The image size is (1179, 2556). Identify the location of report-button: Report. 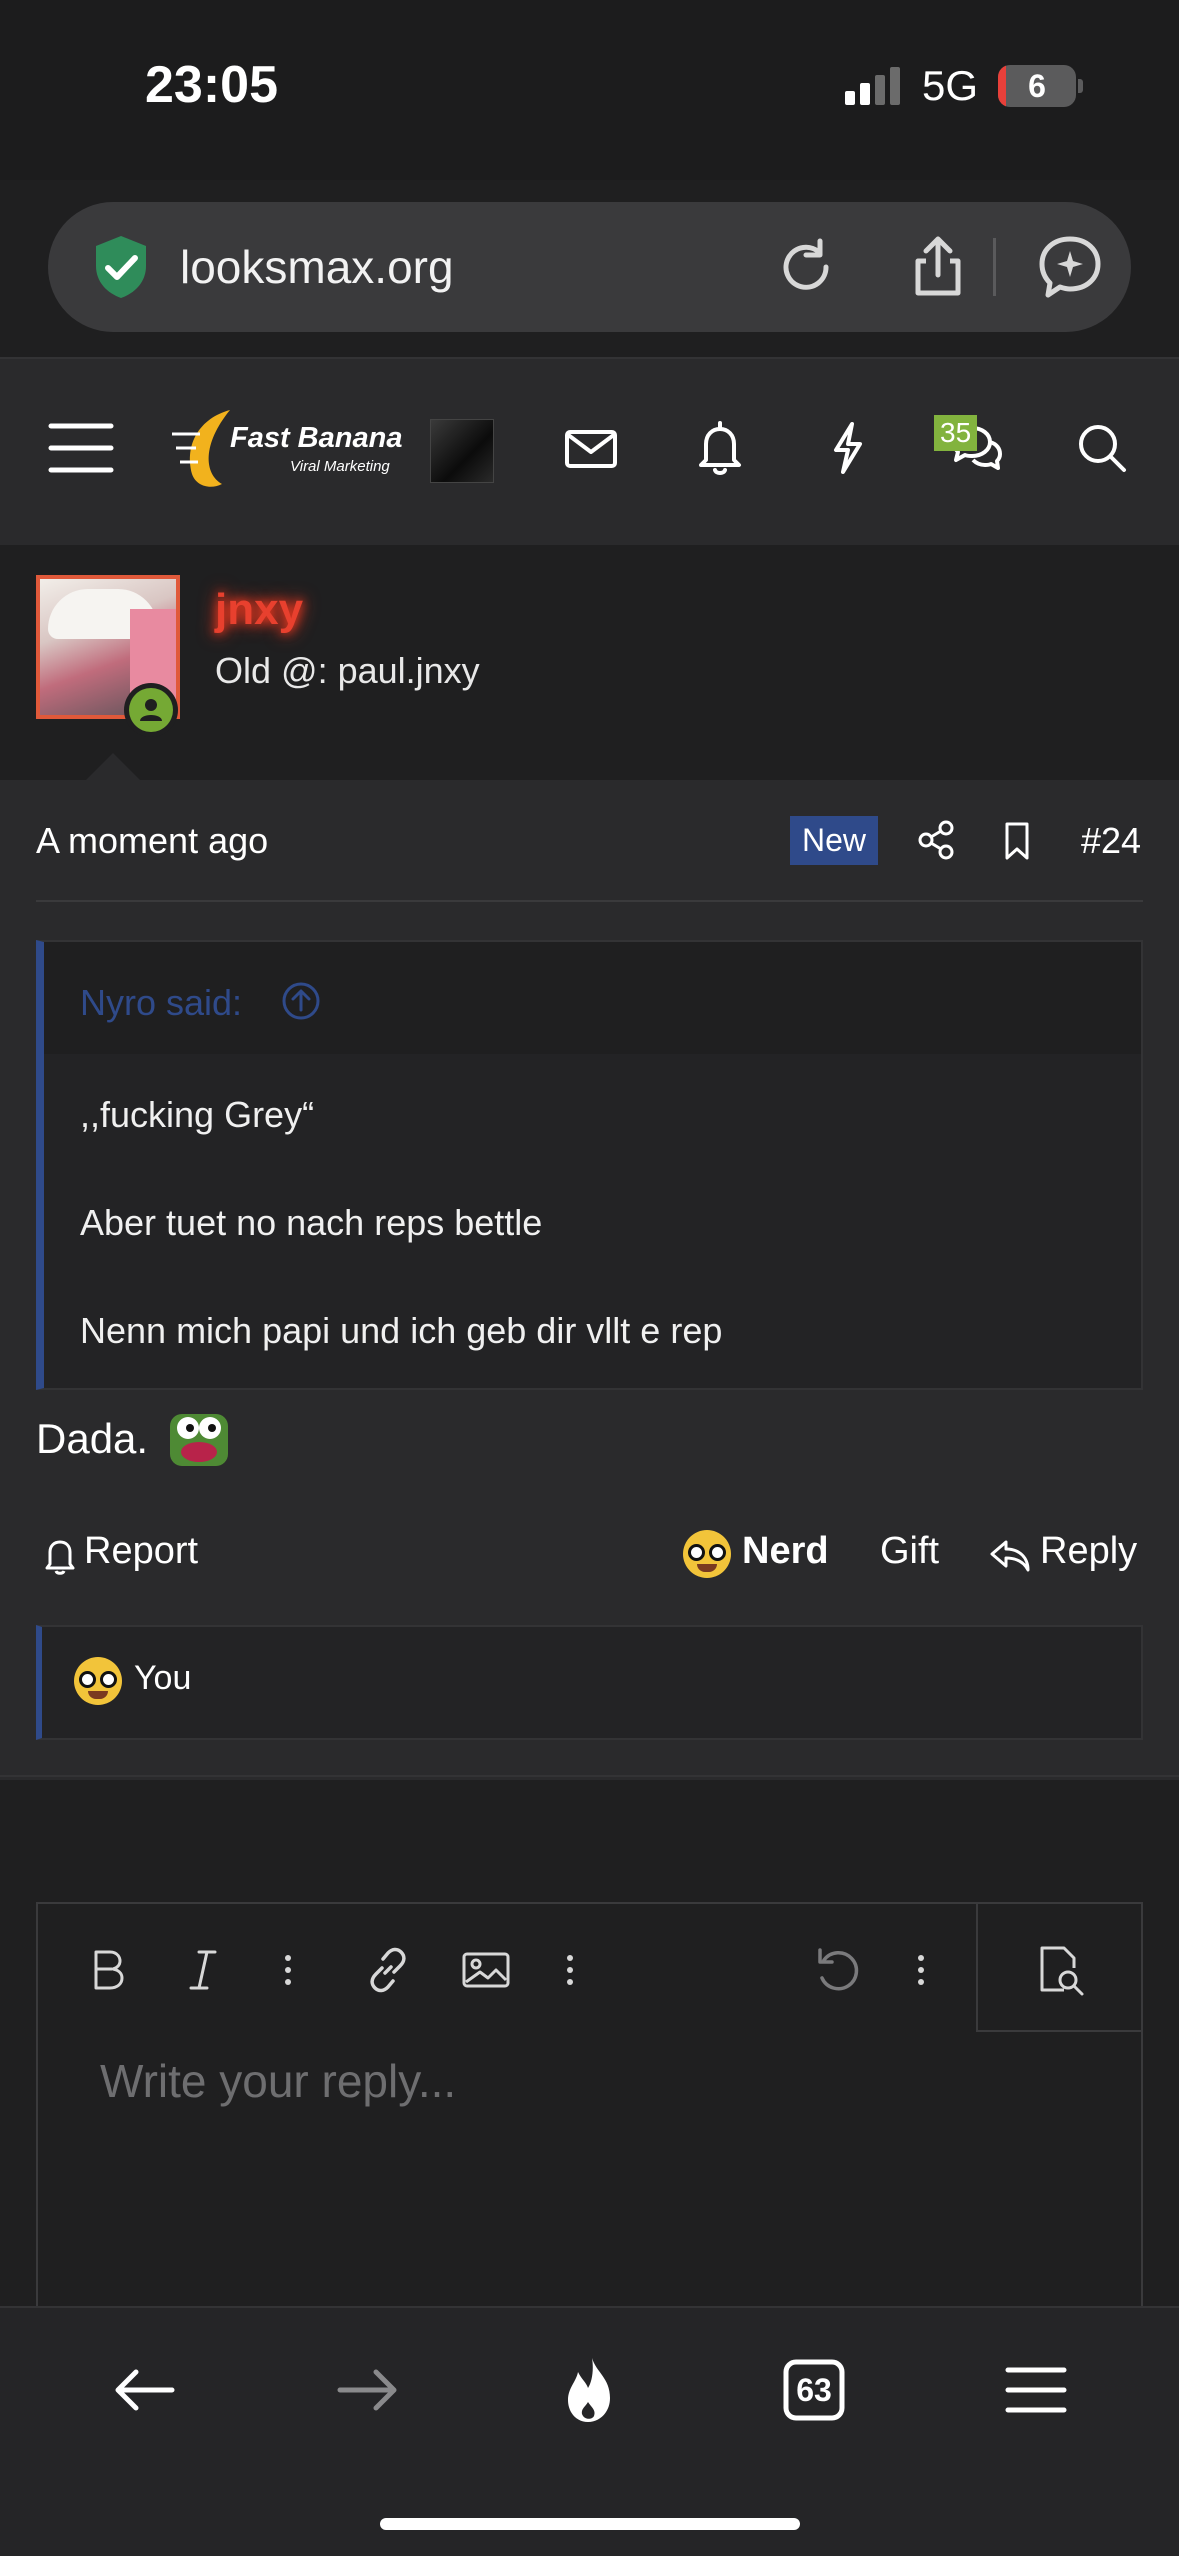
(141, 1551).